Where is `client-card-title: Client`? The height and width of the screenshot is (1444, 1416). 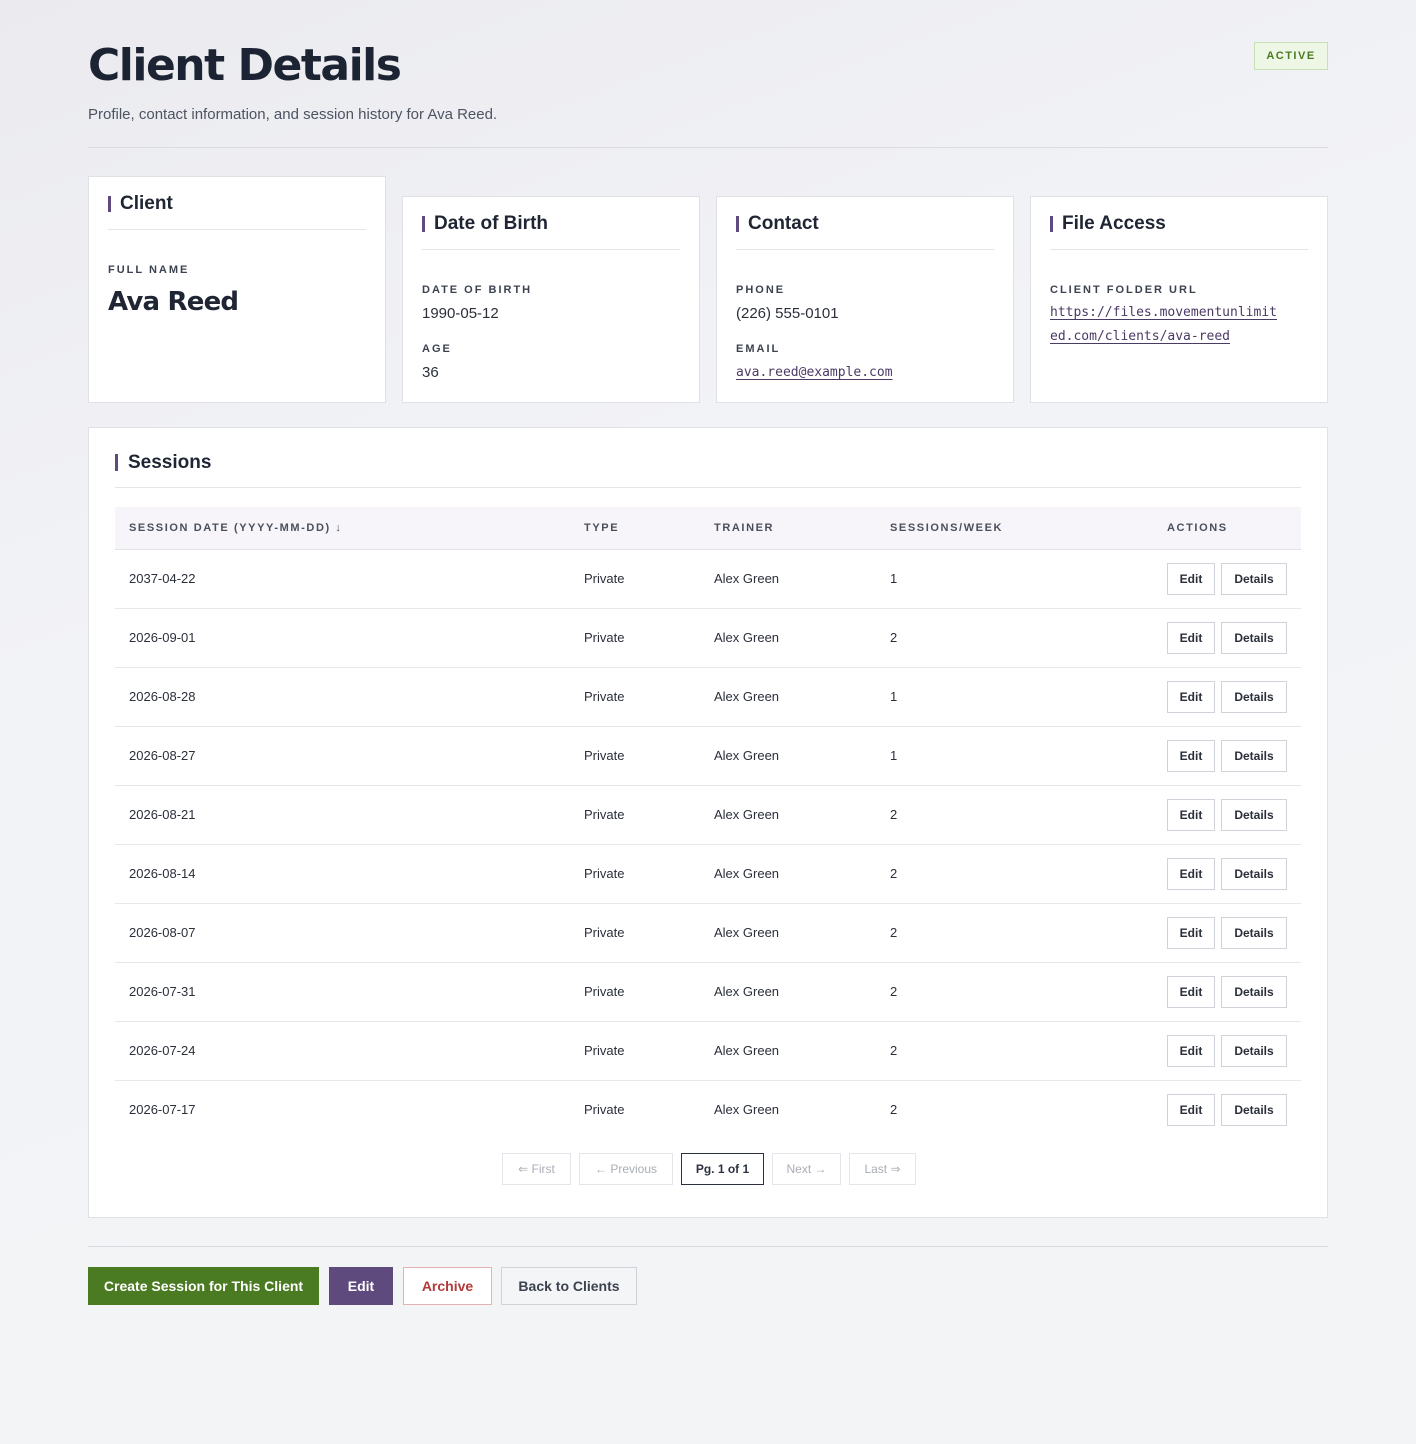
client-card-title: Client is located at coordinates (237, 212).